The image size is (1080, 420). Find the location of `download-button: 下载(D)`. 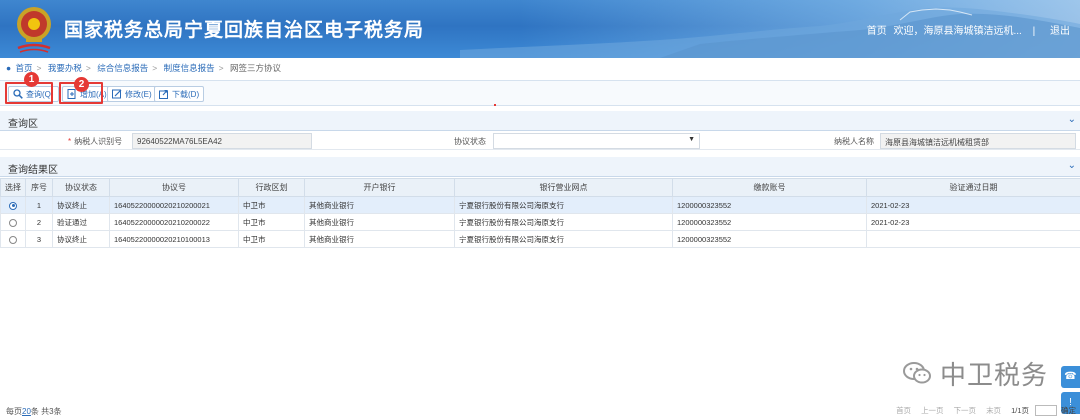

download-button: 下载(D) is located at coordinates (179, 94).